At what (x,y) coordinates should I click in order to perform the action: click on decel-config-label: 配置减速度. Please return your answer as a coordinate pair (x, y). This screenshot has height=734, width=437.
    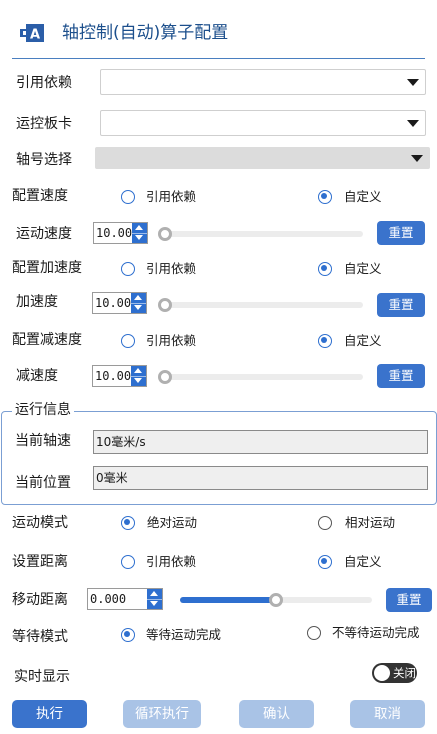
    Looking at the image, I should click on (47, 340).